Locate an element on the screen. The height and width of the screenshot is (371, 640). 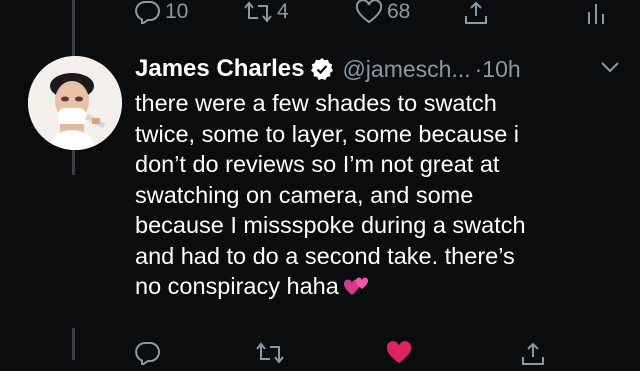
tweet-line-last: no conspiracy haha is located at coordinates (375, 288).